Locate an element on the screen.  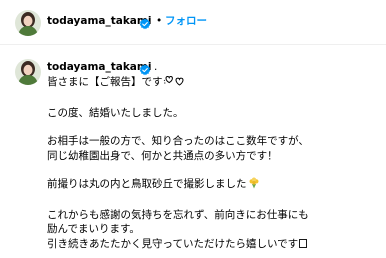
bouquet-icon is located at coordinates (254, 185).